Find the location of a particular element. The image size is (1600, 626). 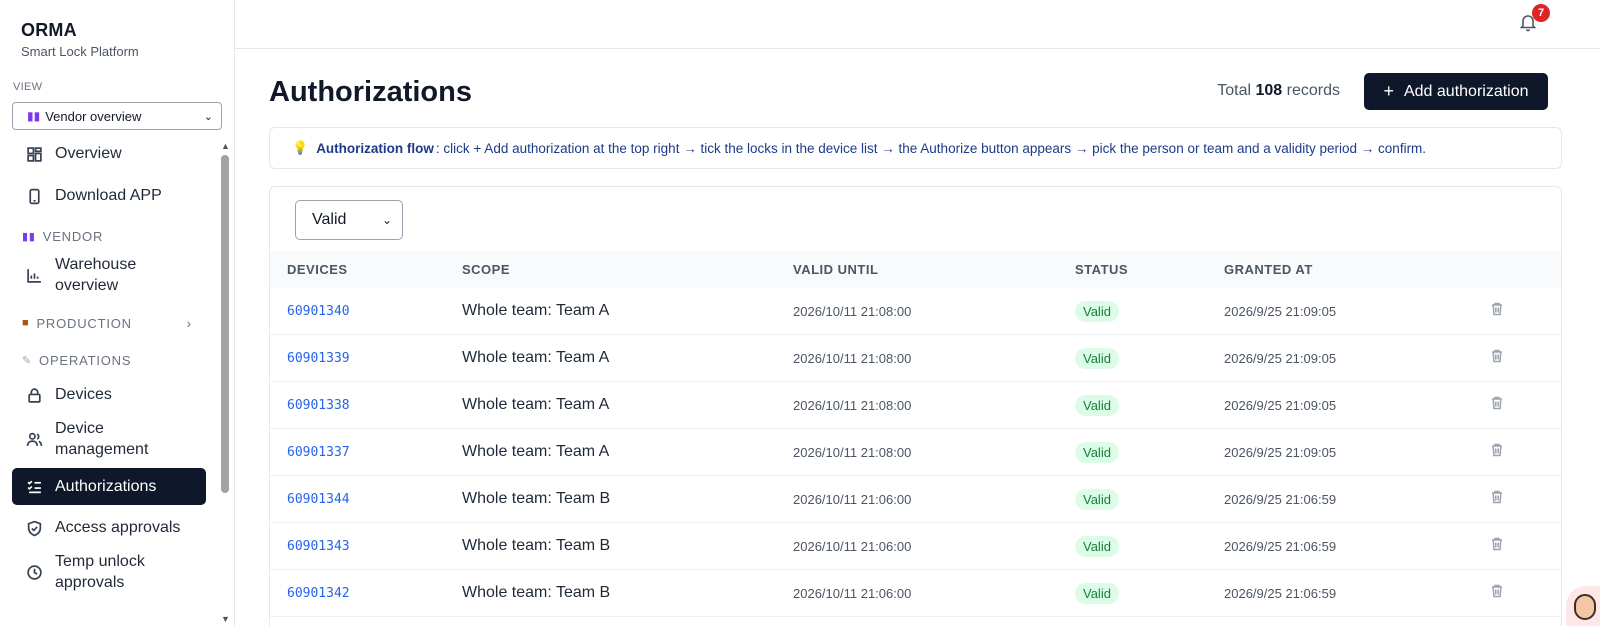

scroll-down-icon: ▼ is located at coordinates (225, 619).